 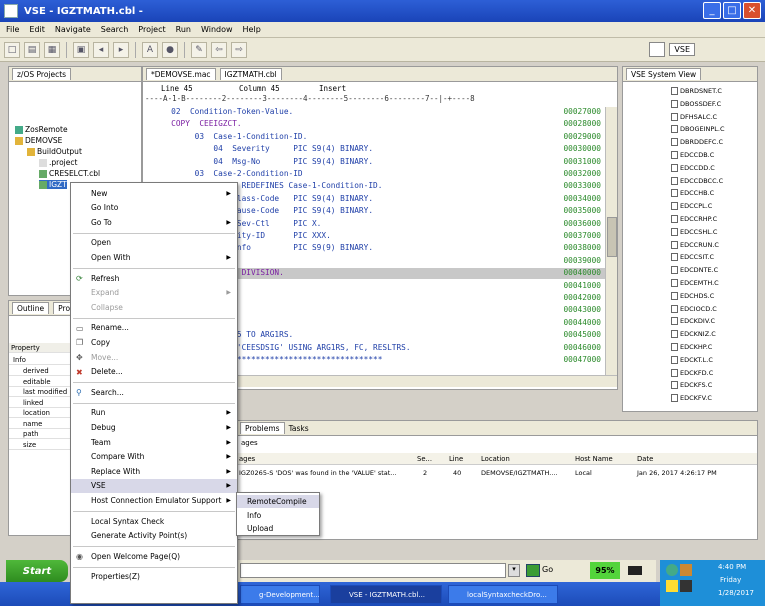 I want to click on system-view-item: EDCKDIV.C, so click(x=693, y=321).